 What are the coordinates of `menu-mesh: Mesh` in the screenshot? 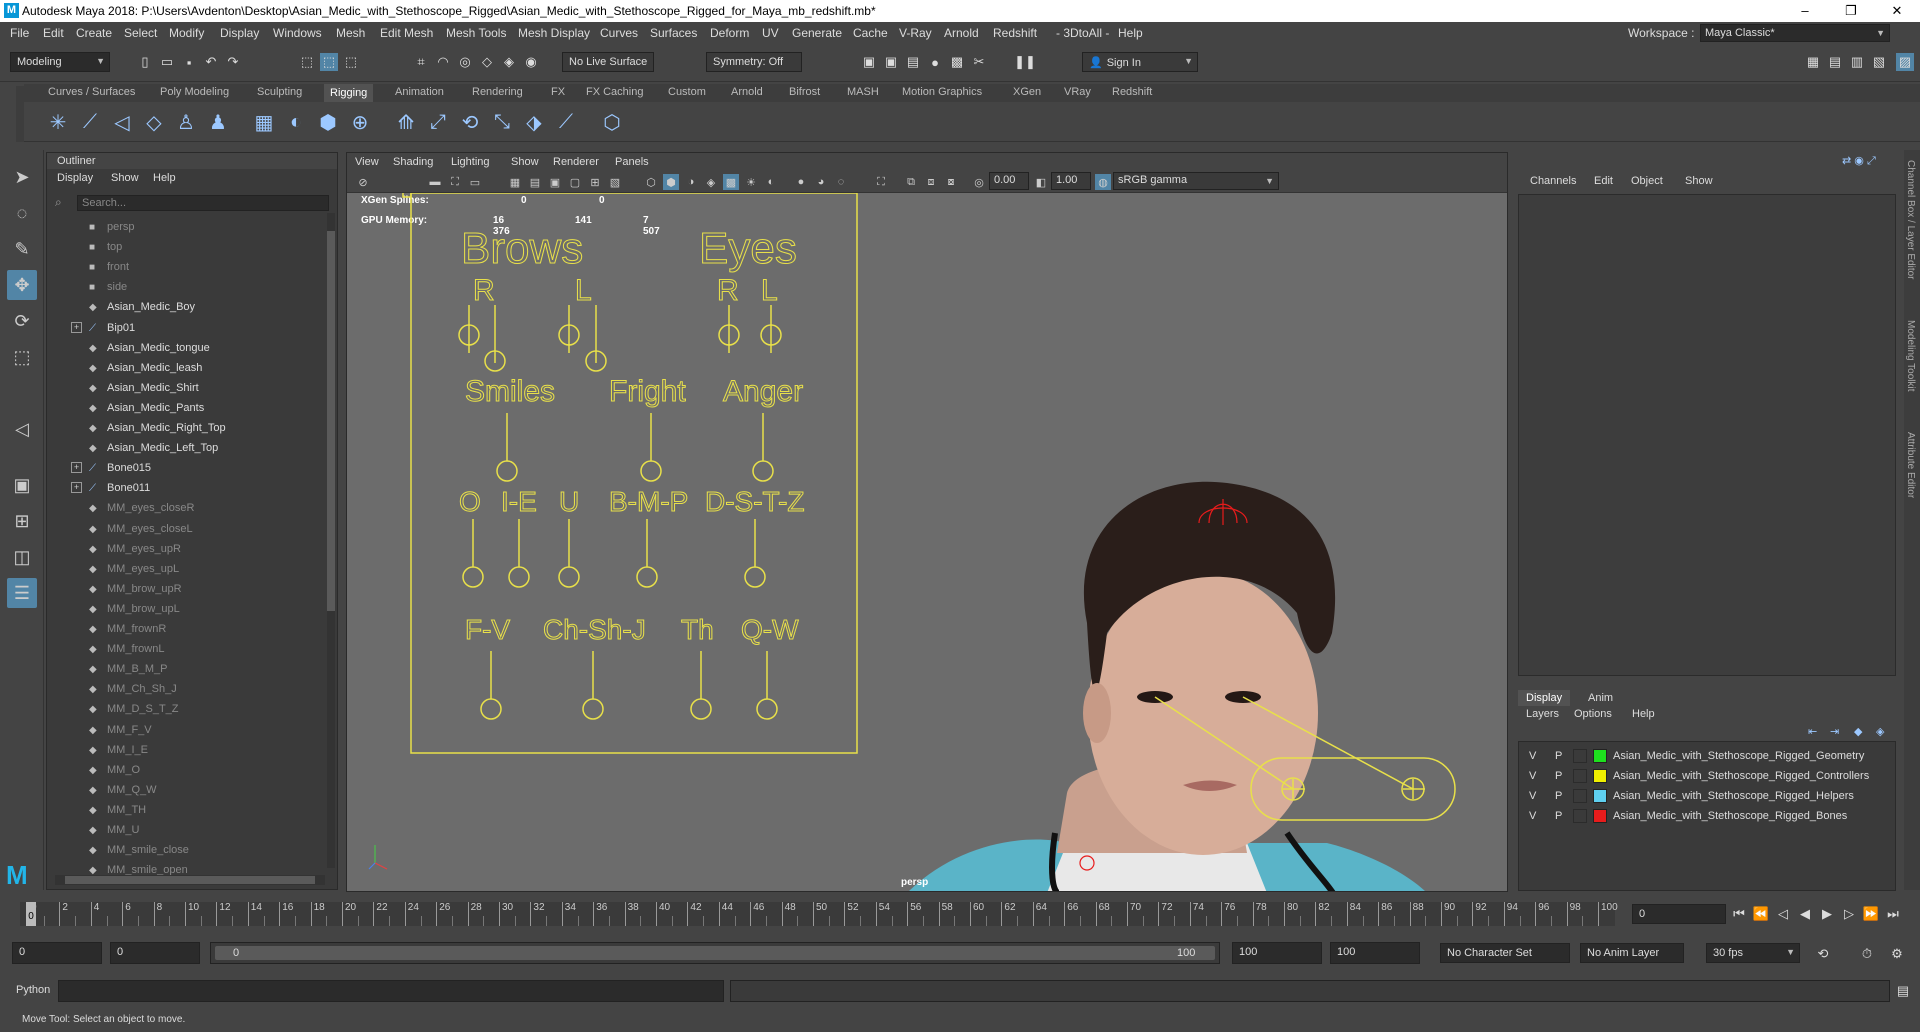 It's located at (350, 33).